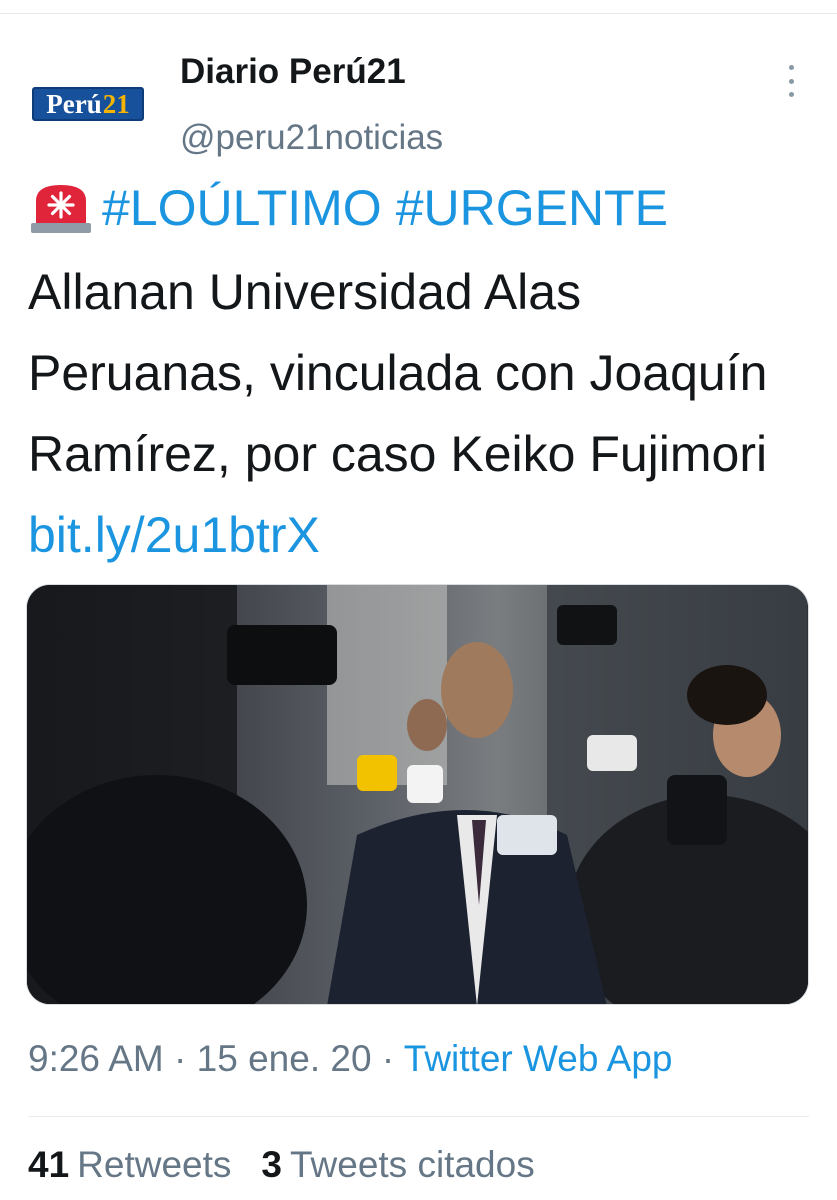  I want to click on tweet-stats: 41 Retweets 3 Tweets citados, so click(296, 1165).